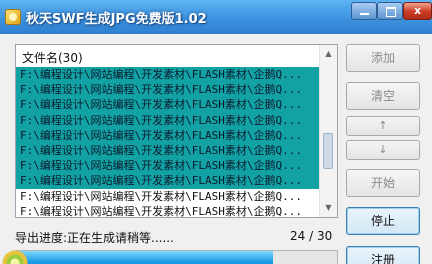 This screenshot has width=432, height=264. I want to click on move-down-button: ↓, so click(383, 150).